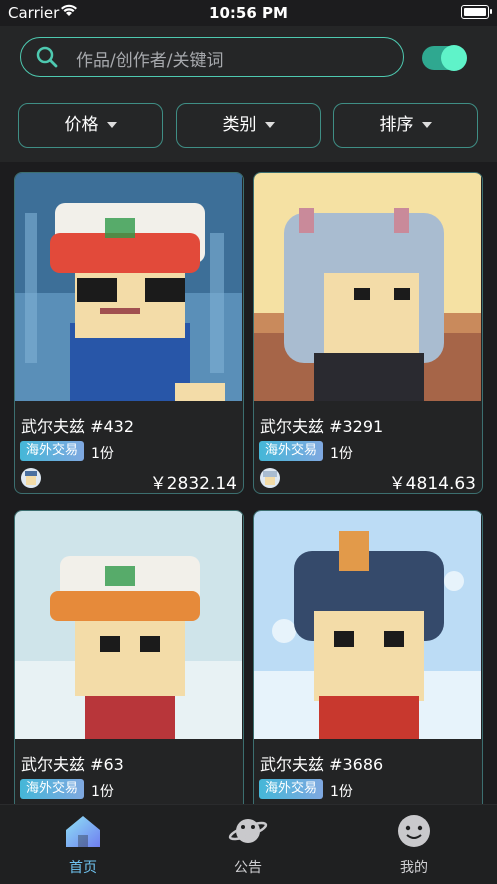 The image size is (497, 884). I want to click on price-filter-label: 价格, so click(81, 125).